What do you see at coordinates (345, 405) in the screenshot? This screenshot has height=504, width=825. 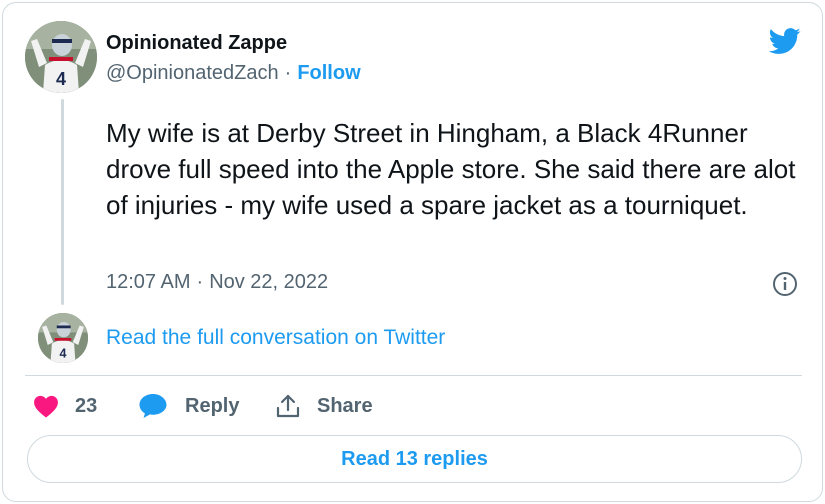 I see `share-label: Share` at bounding box center [345, 405].